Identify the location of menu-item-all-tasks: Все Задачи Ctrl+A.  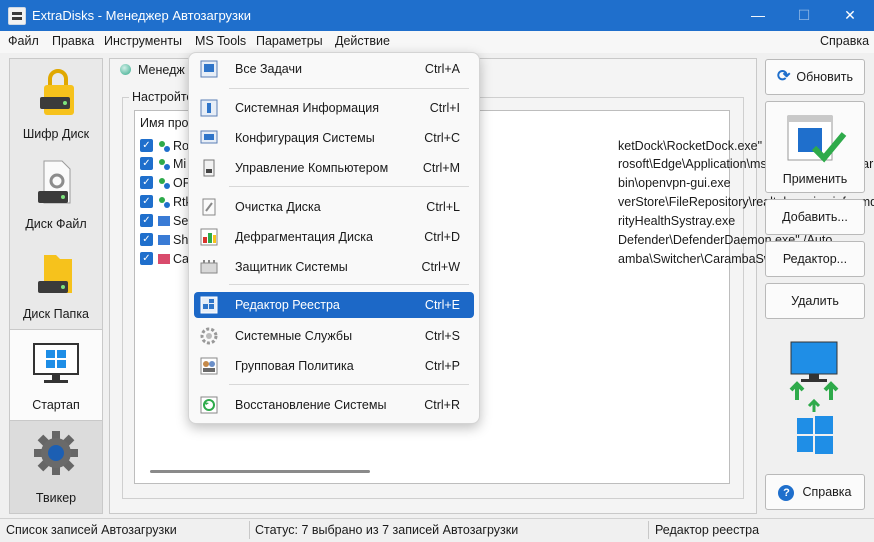
(334, 69).